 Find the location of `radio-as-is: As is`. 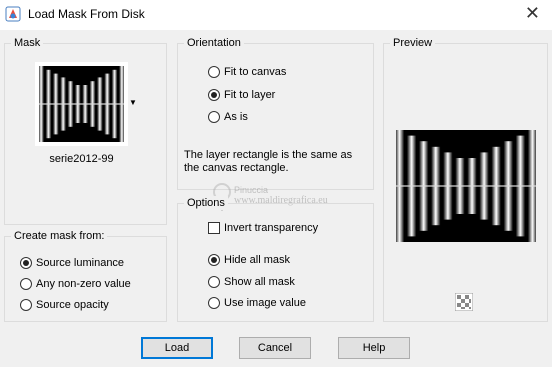

radio-as-is: As is is located at coordinates (228, 118).